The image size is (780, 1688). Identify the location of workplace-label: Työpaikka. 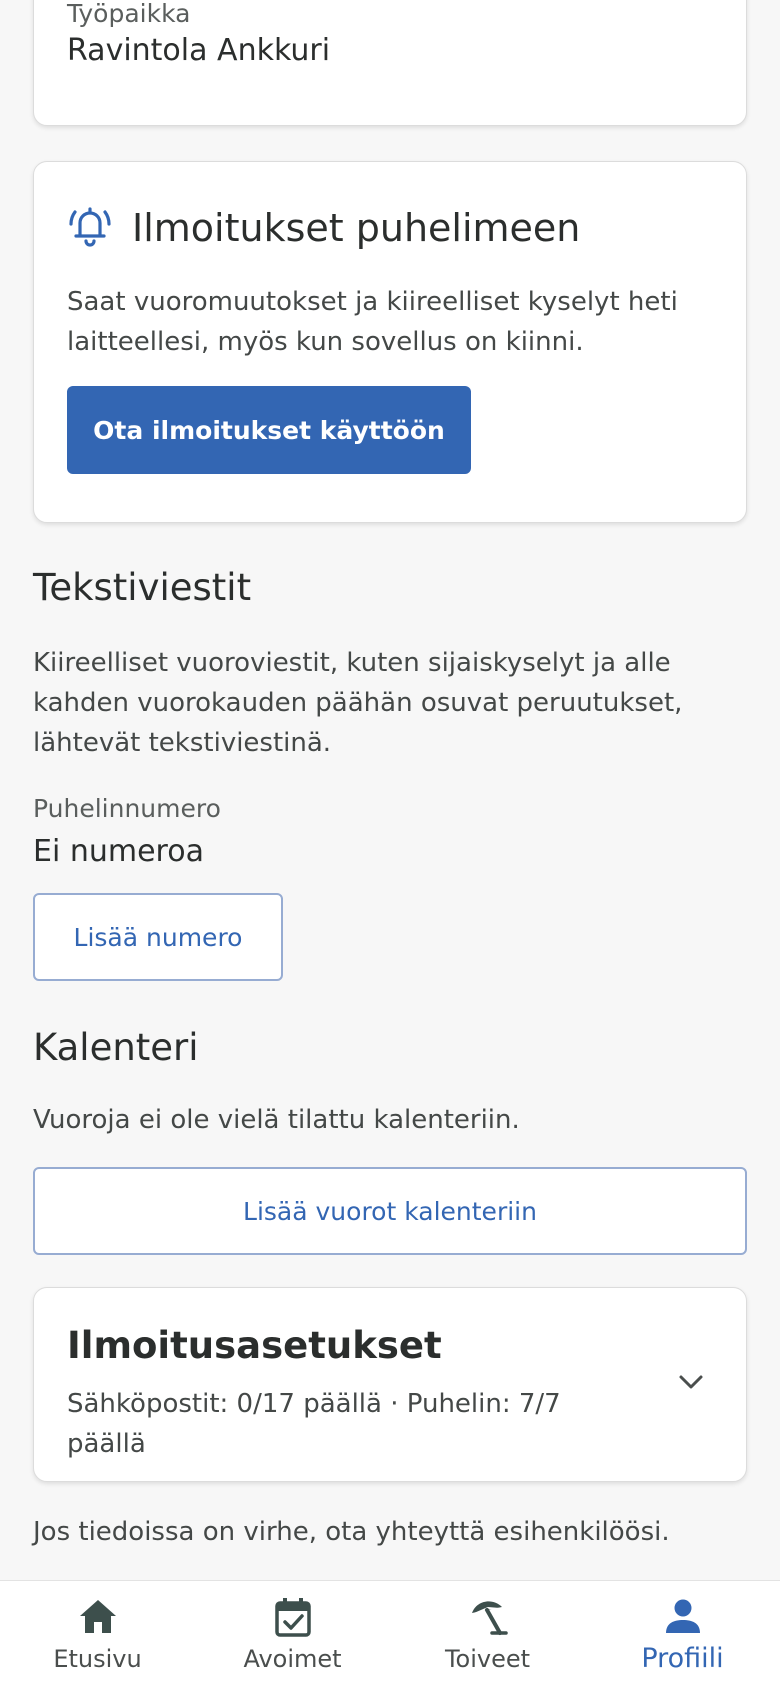
(129, 14).